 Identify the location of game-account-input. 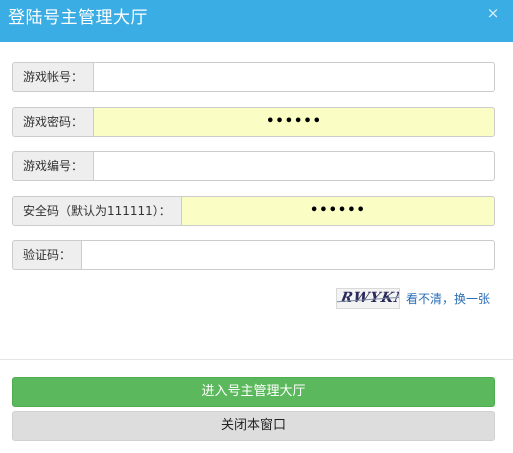
(294, 77).